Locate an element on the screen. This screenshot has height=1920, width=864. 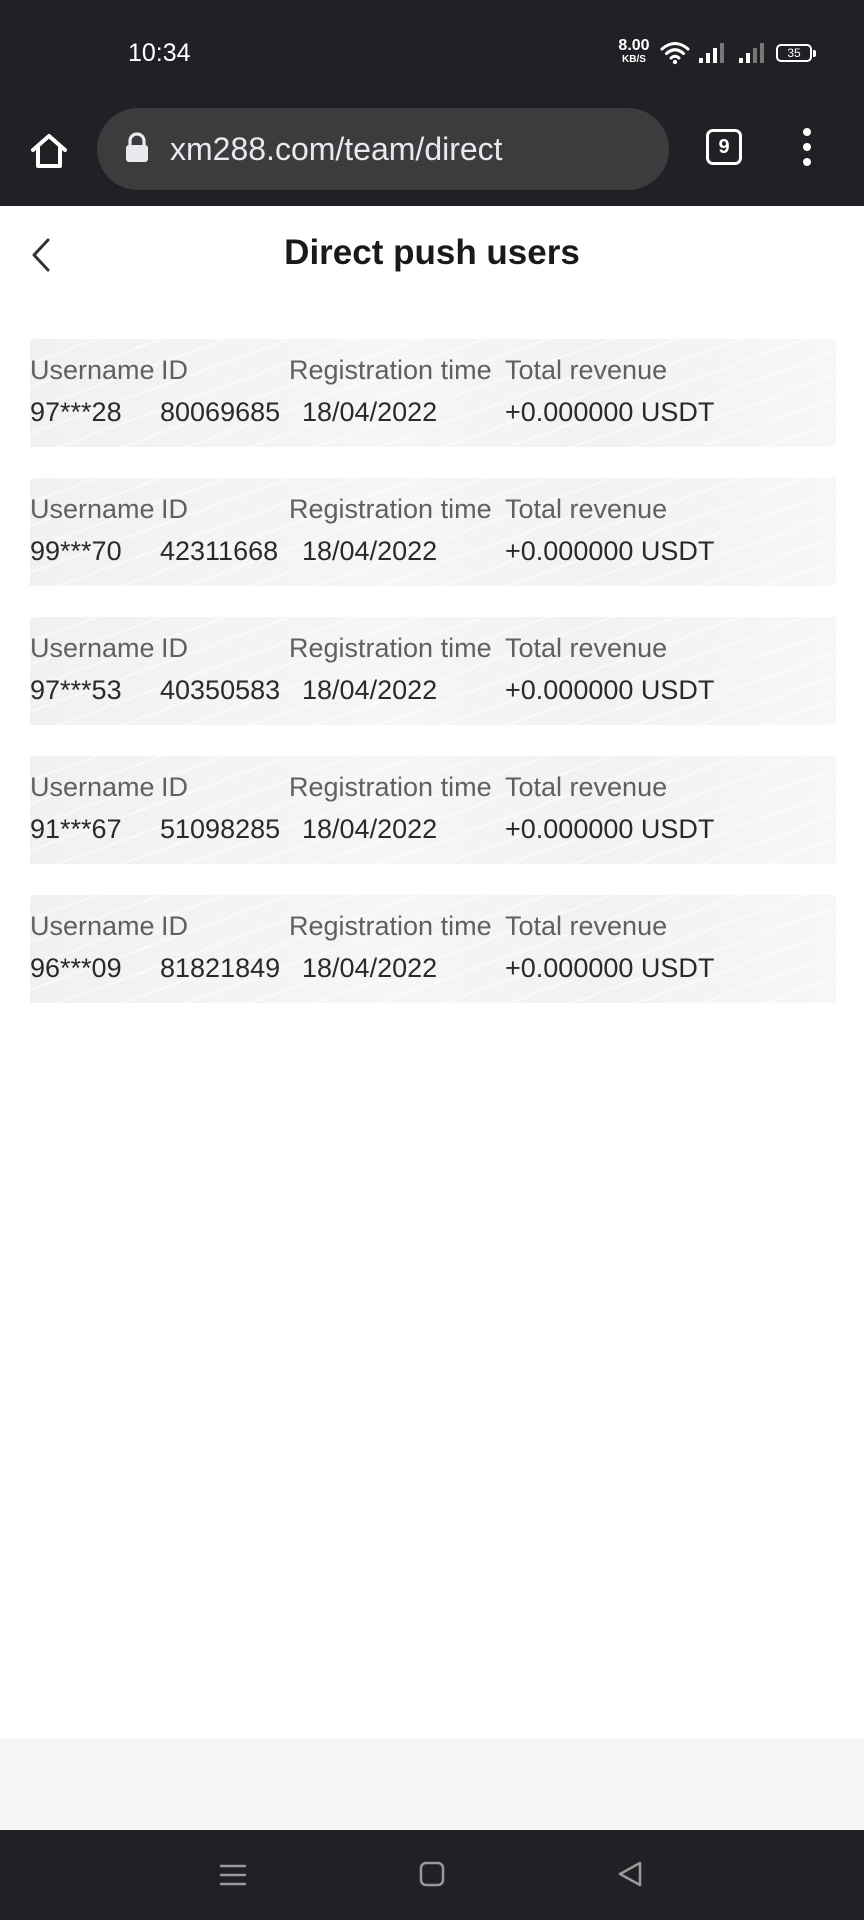
id-value: 80069685 is located at coordinates (220, 412).